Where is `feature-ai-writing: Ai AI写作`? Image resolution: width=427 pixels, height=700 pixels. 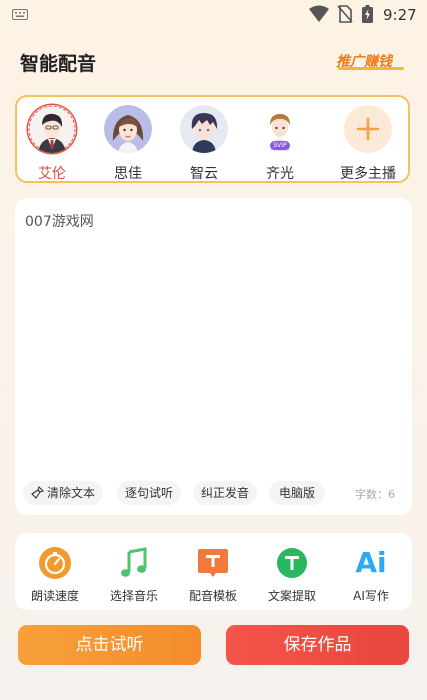 feature-ai-writing: Ai AI写作 is located at coordinates (371, 575).